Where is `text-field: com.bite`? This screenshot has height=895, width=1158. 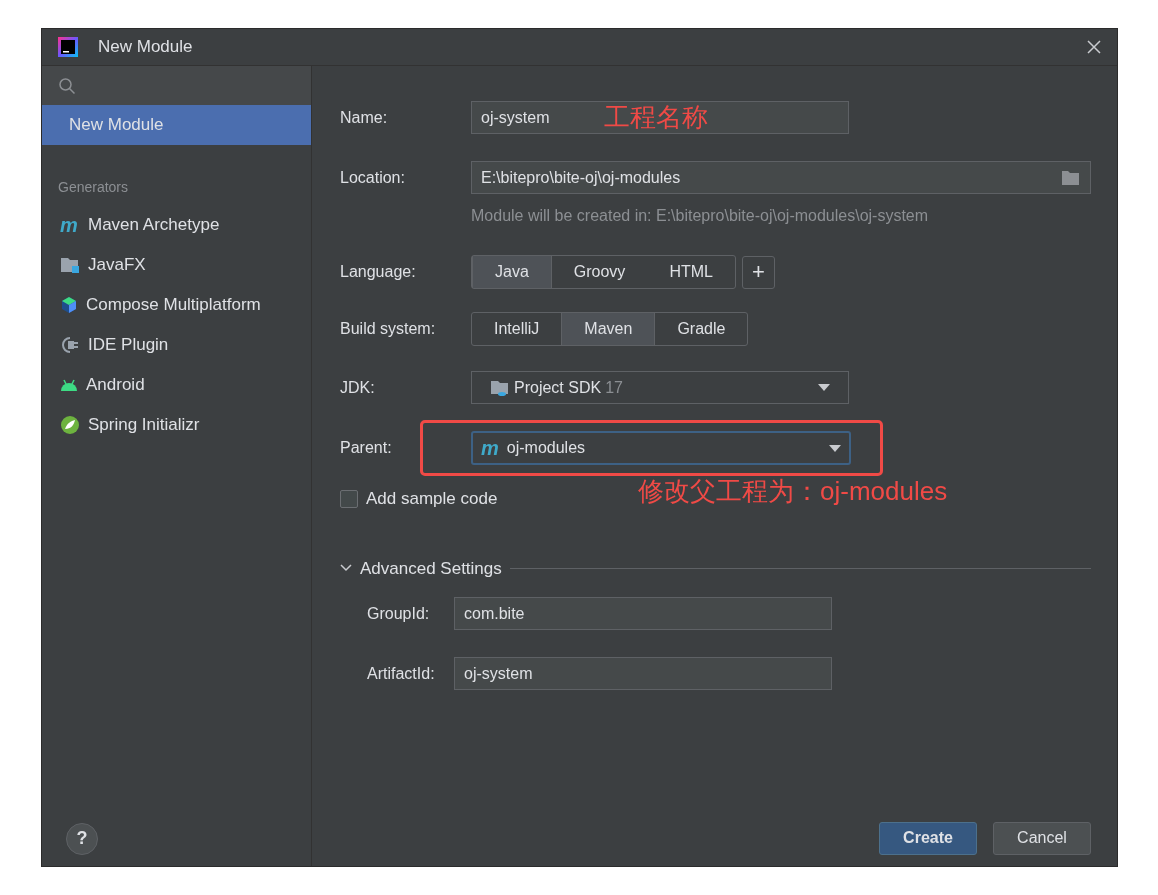 text-field: com.bite is located at coordinates (643, 613).